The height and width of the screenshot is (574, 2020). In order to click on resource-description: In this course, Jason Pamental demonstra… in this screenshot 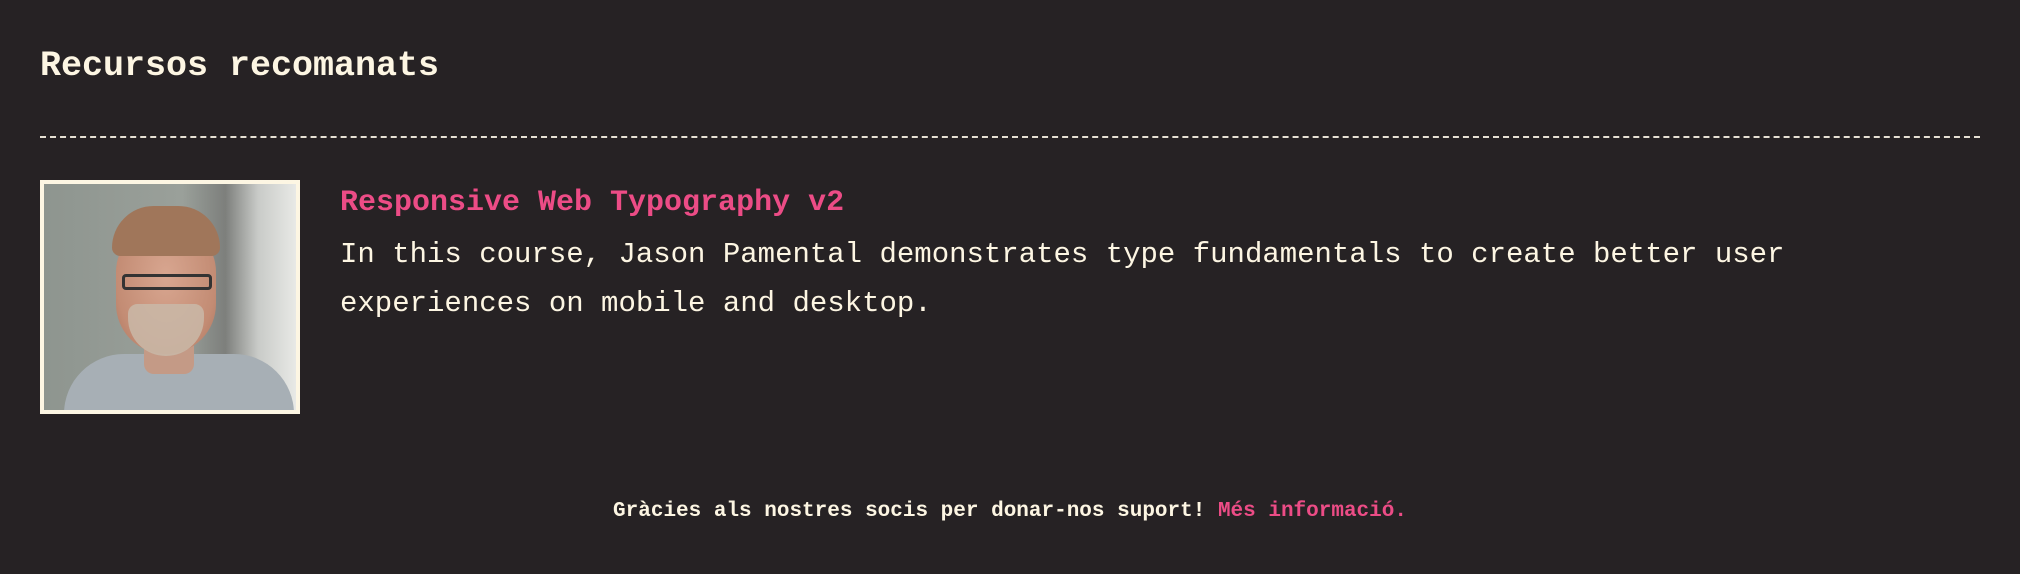, I will do `click(1062, 279)`.